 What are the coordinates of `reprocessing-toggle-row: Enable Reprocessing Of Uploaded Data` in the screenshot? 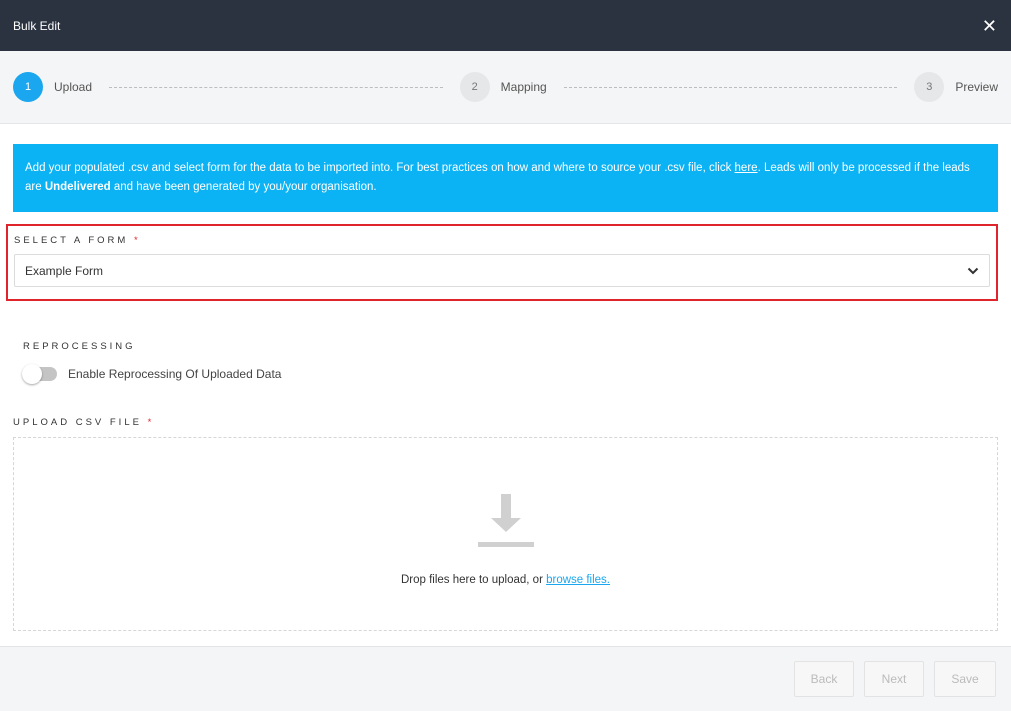 It's located at (516, 374).